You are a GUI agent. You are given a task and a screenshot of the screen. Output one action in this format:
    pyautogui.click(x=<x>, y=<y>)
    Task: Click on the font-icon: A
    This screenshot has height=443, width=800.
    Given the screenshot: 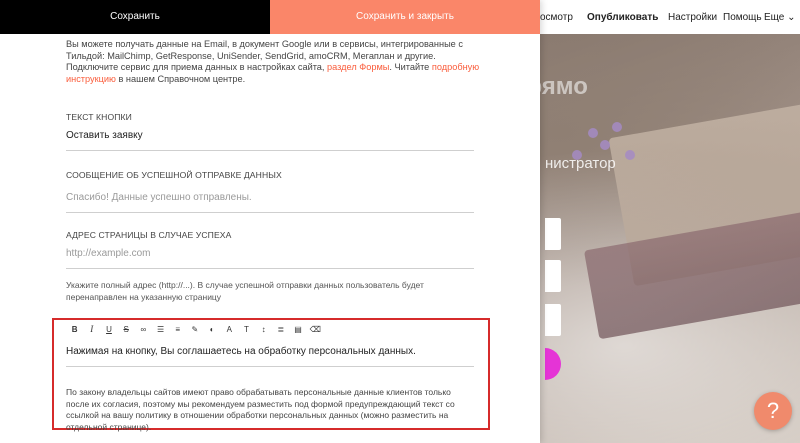 What is the action you would take?
    pyautogui.click(x=229, y=329)
    